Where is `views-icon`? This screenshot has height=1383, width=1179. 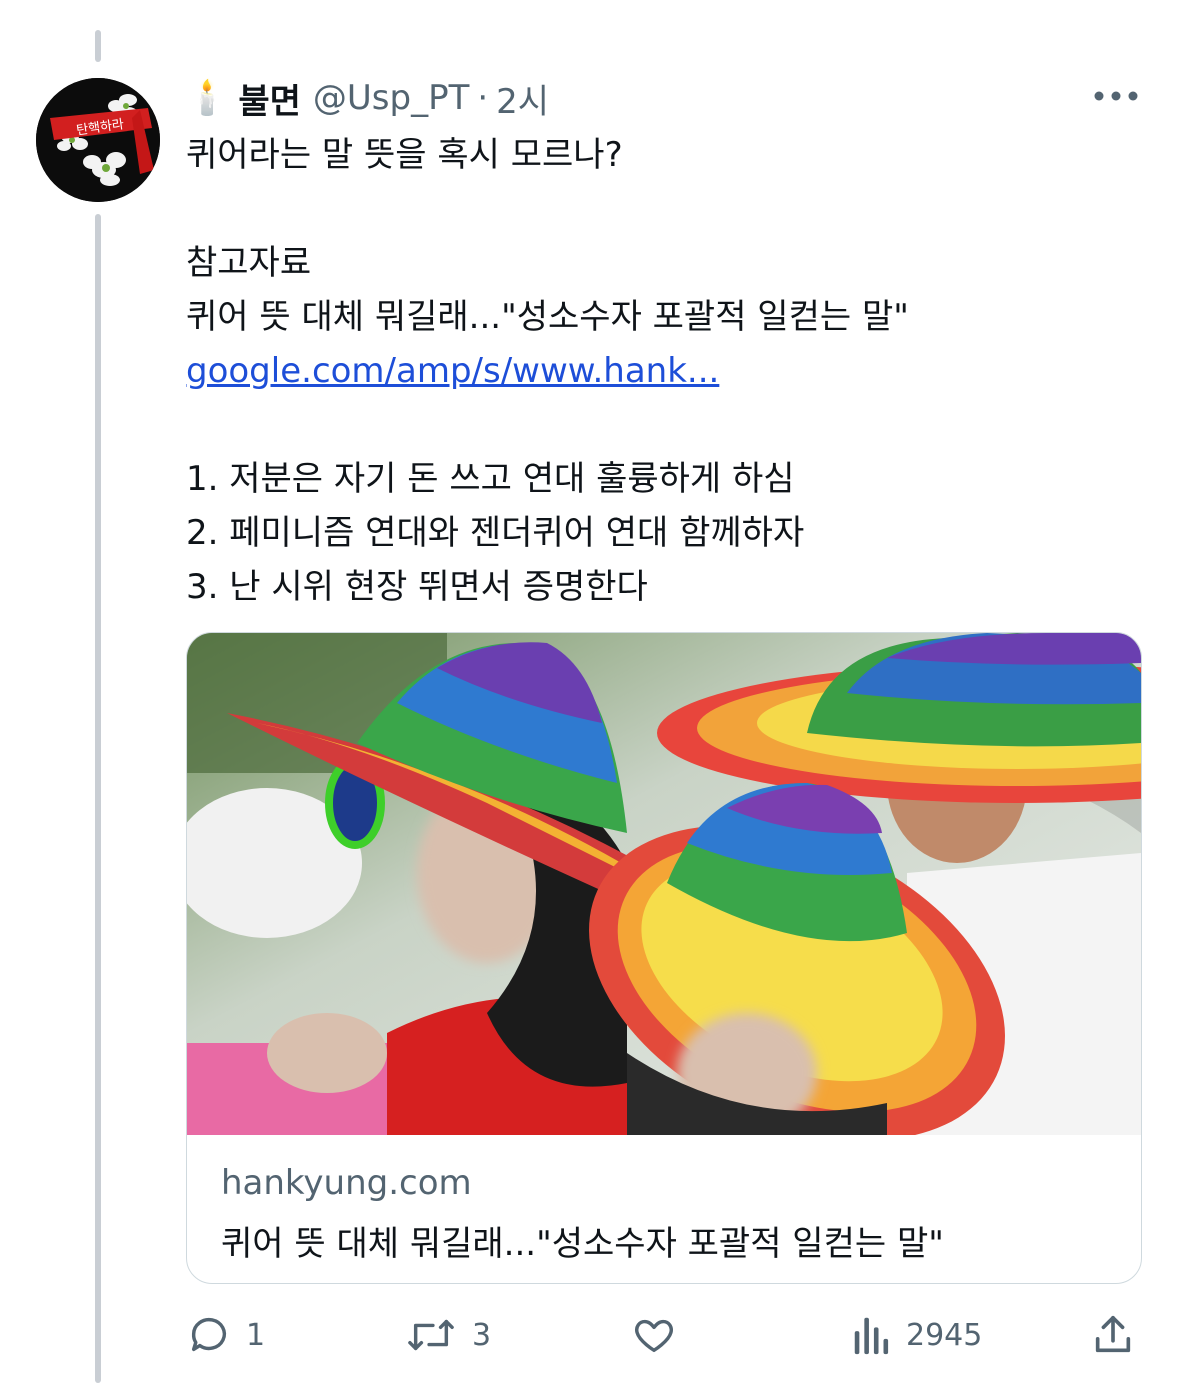
views-icon is located at coordinates (872, 1335).